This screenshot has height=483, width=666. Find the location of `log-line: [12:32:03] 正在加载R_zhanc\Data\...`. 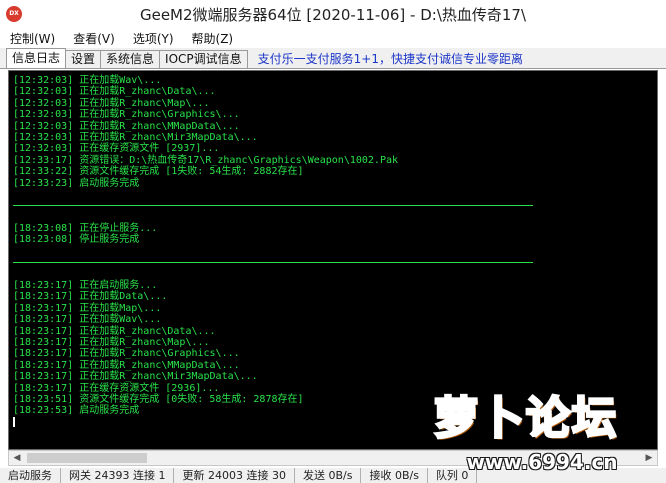

log-line: [12:32:03] 正在加载R_zhanc\Data\... is located at coordinates (114, 92).